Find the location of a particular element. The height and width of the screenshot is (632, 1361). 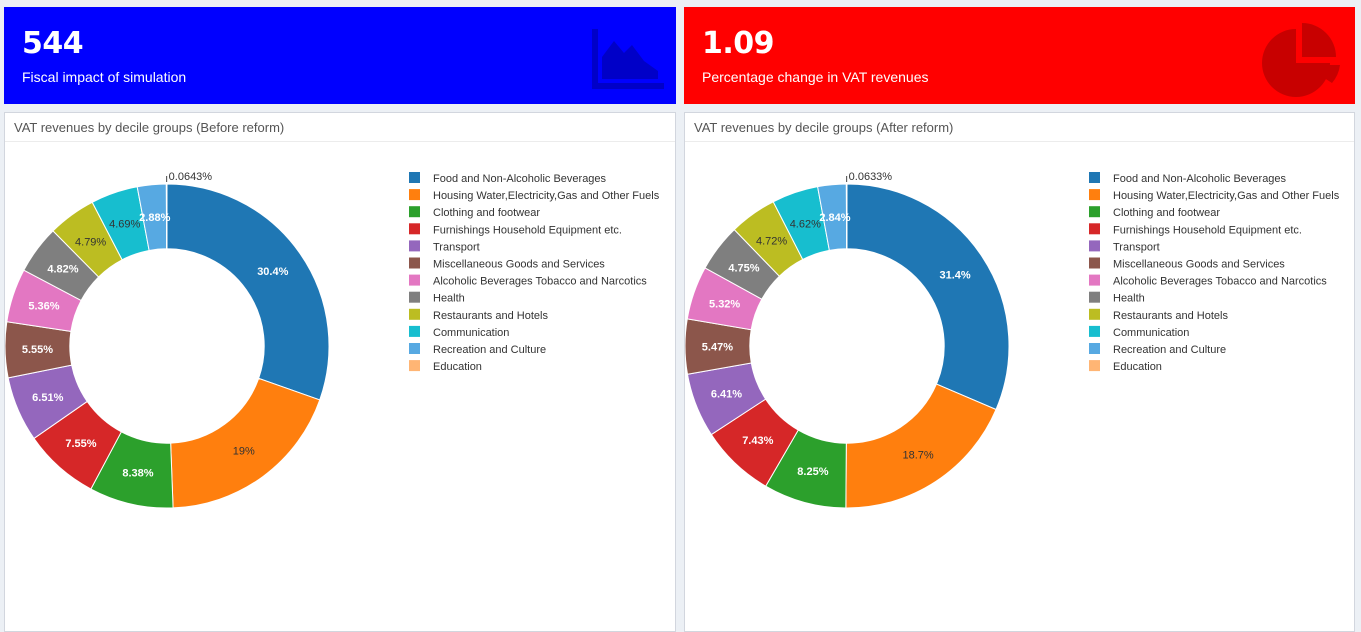

kpi-label: Percentage change in VAT revenues is located at coordinates (815, 77).